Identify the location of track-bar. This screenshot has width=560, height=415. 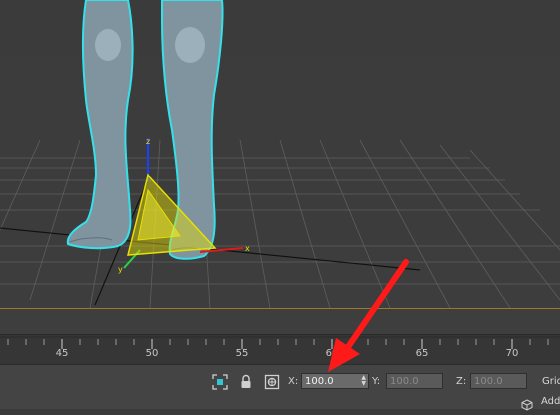
(280, 349).